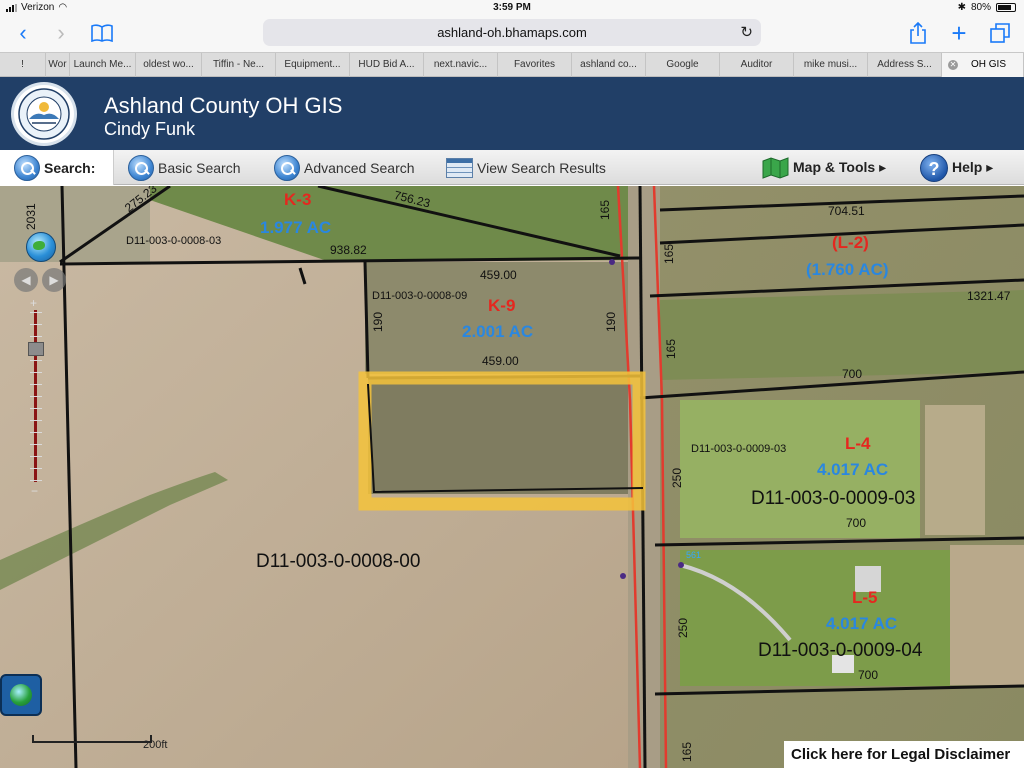 Image resolution: width=1024 pixels, height=768 pixels. I want to click on bookmarks-button, so click(102, 33).